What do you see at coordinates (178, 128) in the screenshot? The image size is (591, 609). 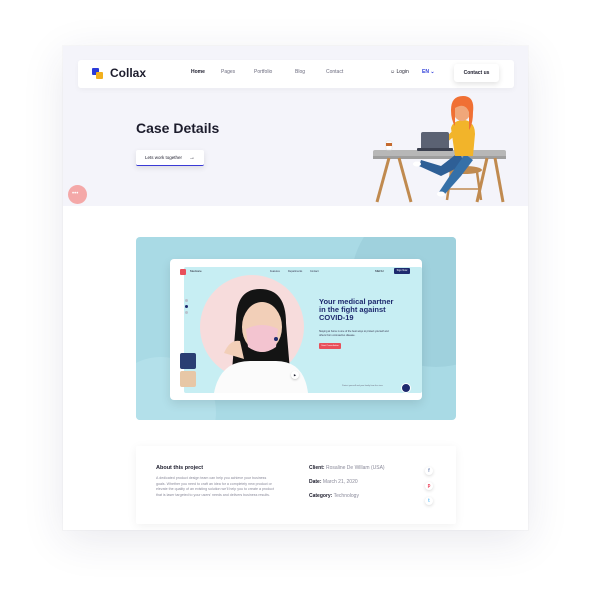 I see `page-title: Case Details` at bounding box center [178, 128].